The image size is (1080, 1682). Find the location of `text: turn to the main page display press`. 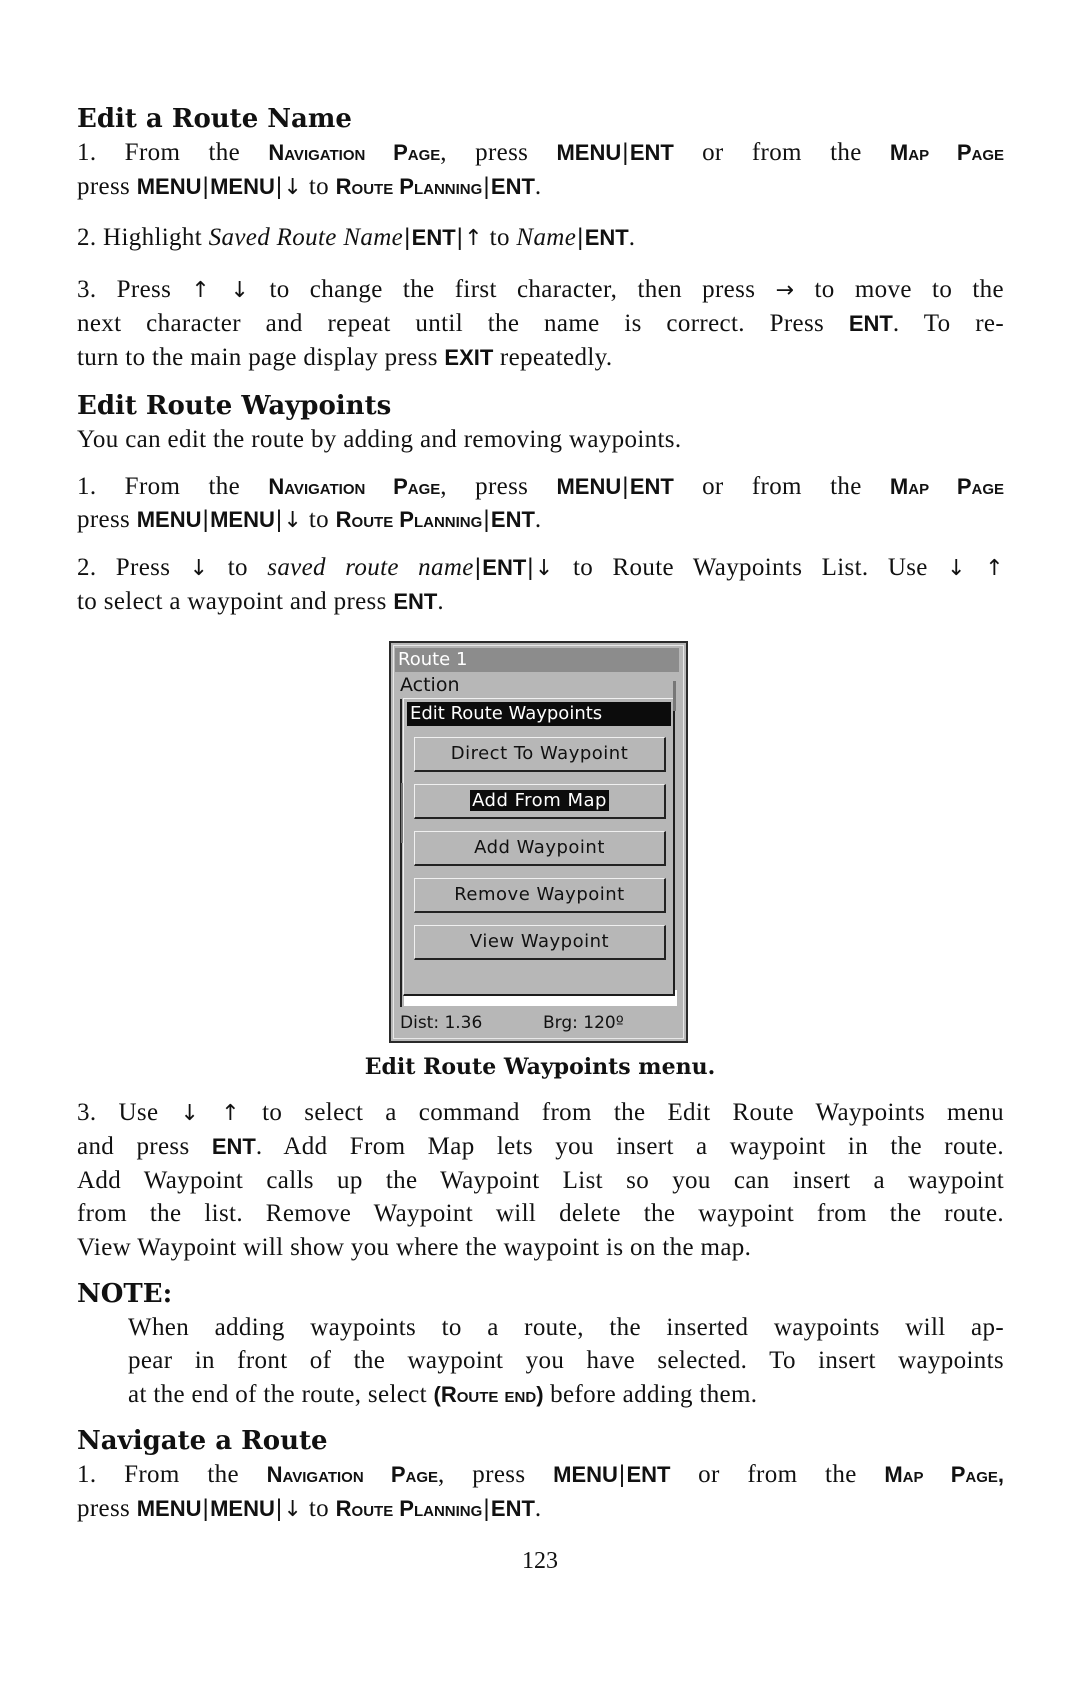

text: turn to the main page display press is located at coordinates (261, 357).